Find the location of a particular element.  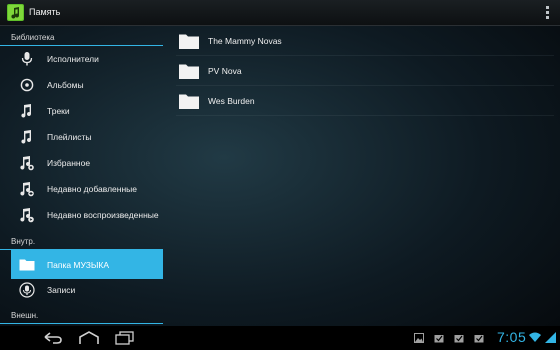

section-header-library: Библиотека is located at coordinates (81, 37).